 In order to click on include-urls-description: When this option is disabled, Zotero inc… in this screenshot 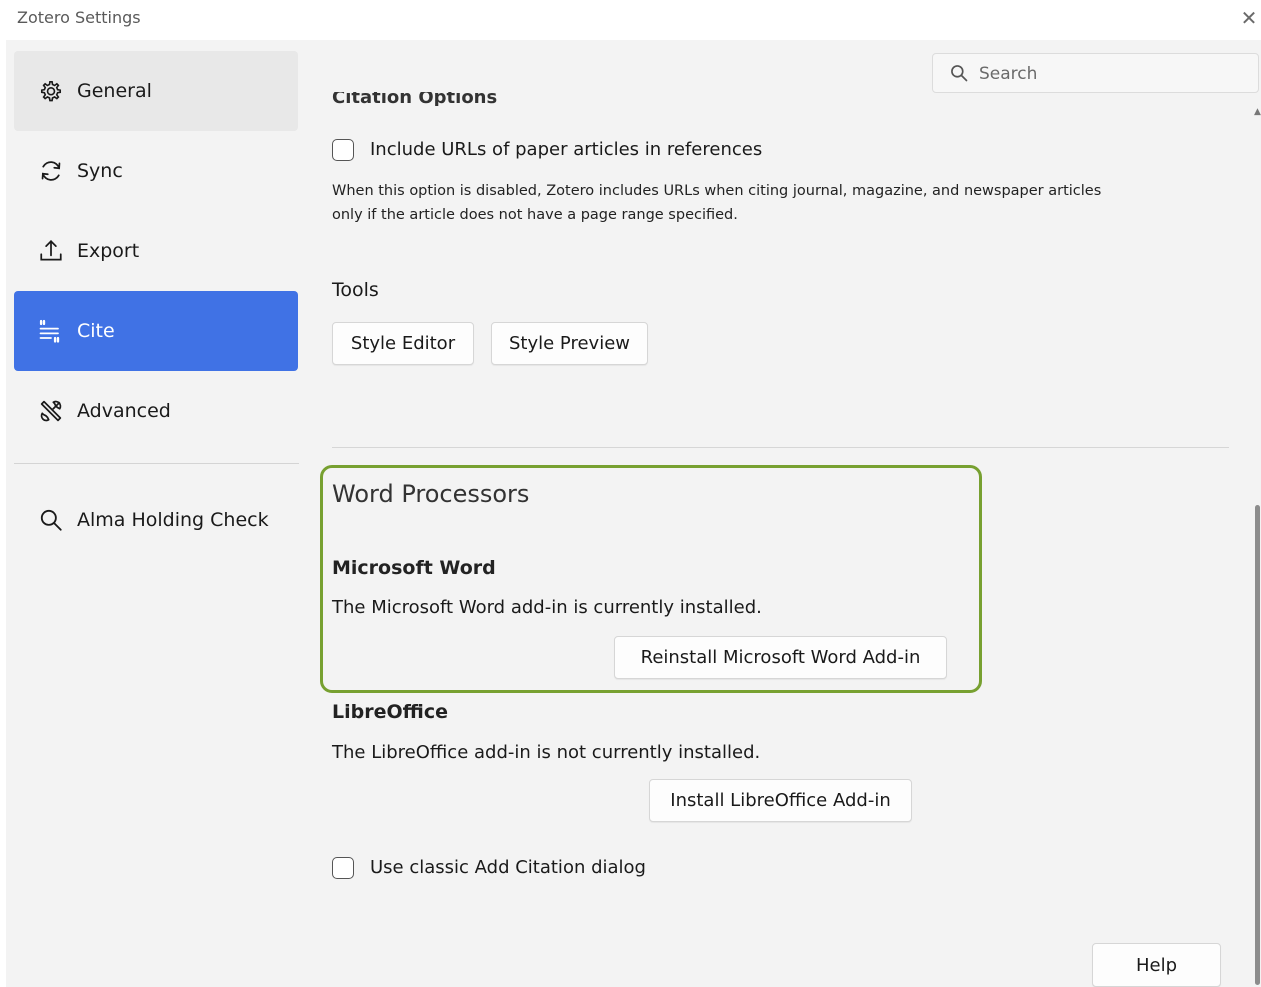, I will do `click(717, 191)`.